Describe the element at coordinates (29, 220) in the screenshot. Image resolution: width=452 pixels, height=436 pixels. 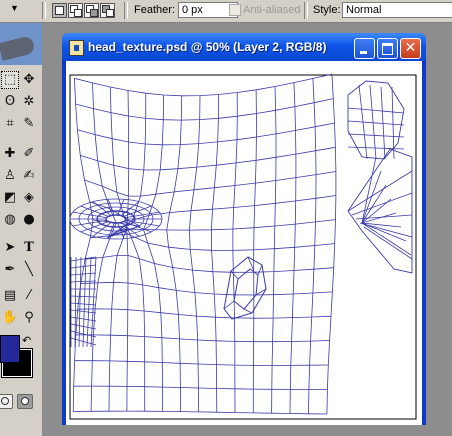
I see `dodge-tool-icon: ●` at that location.